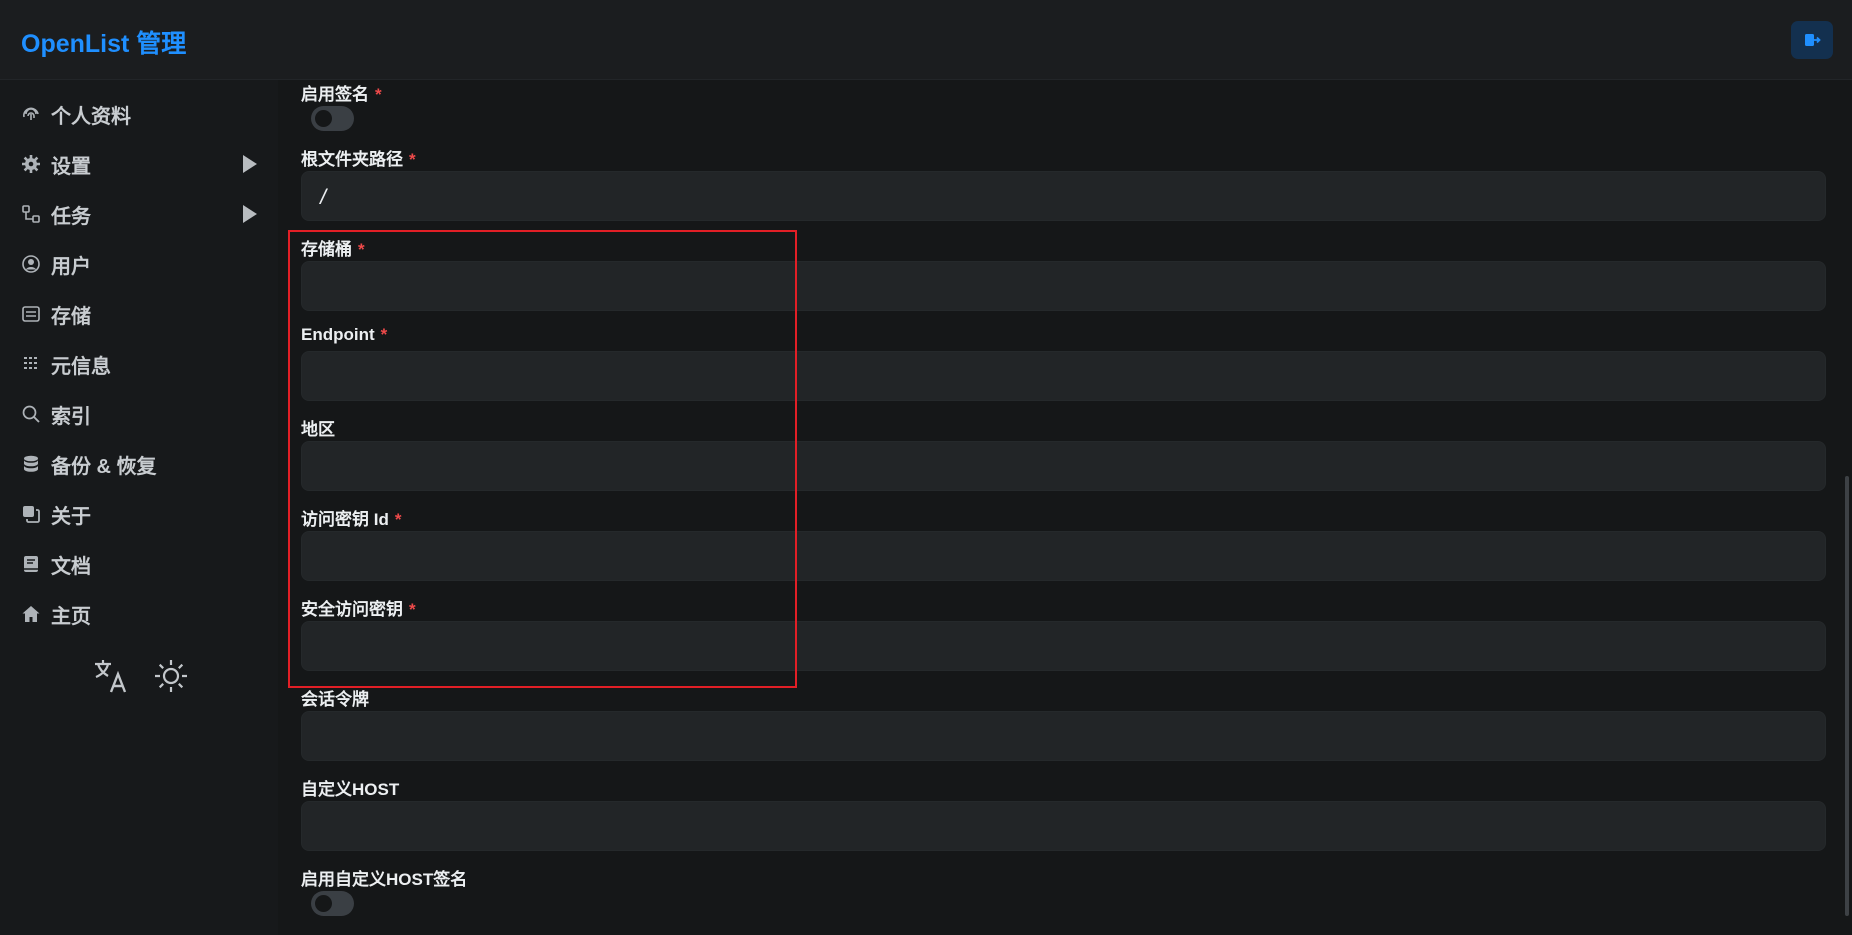  I want to click on bucket-input, so click(1063, 286).